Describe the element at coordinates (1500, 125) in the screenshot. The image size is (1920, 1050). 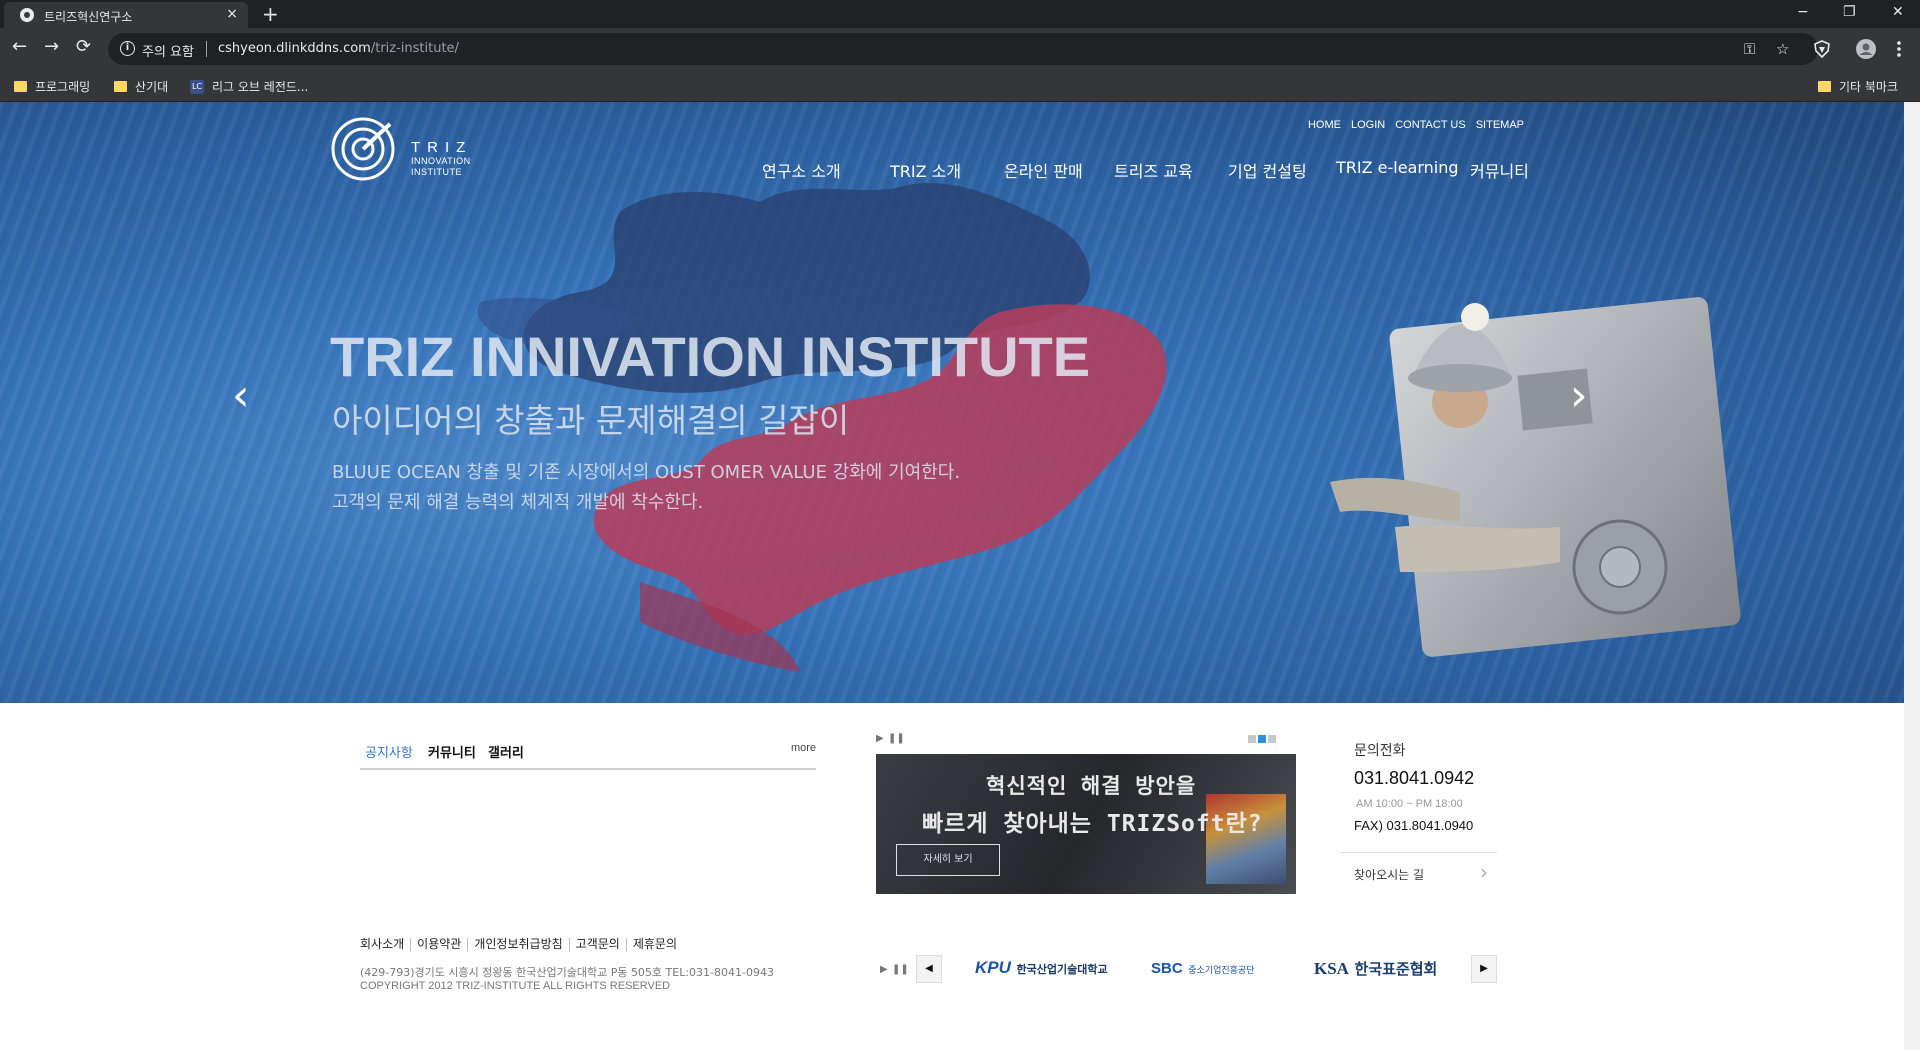
I see `nav-sitemap: SITEMAP` at that location.